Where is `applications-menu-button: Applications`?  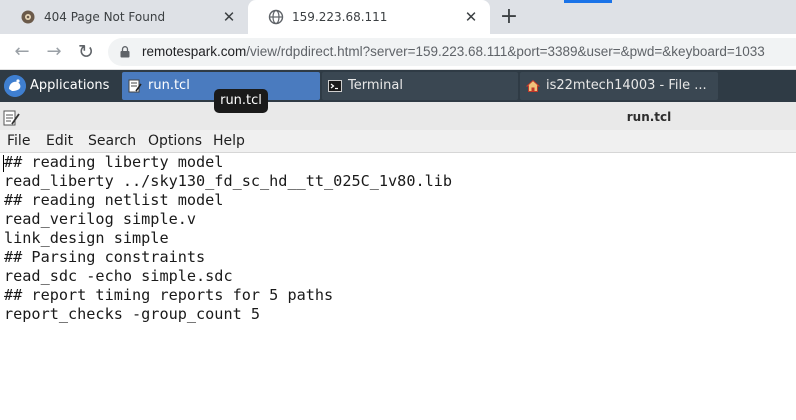
applications-menu-button: Applications is located at coordinates (59, 86).